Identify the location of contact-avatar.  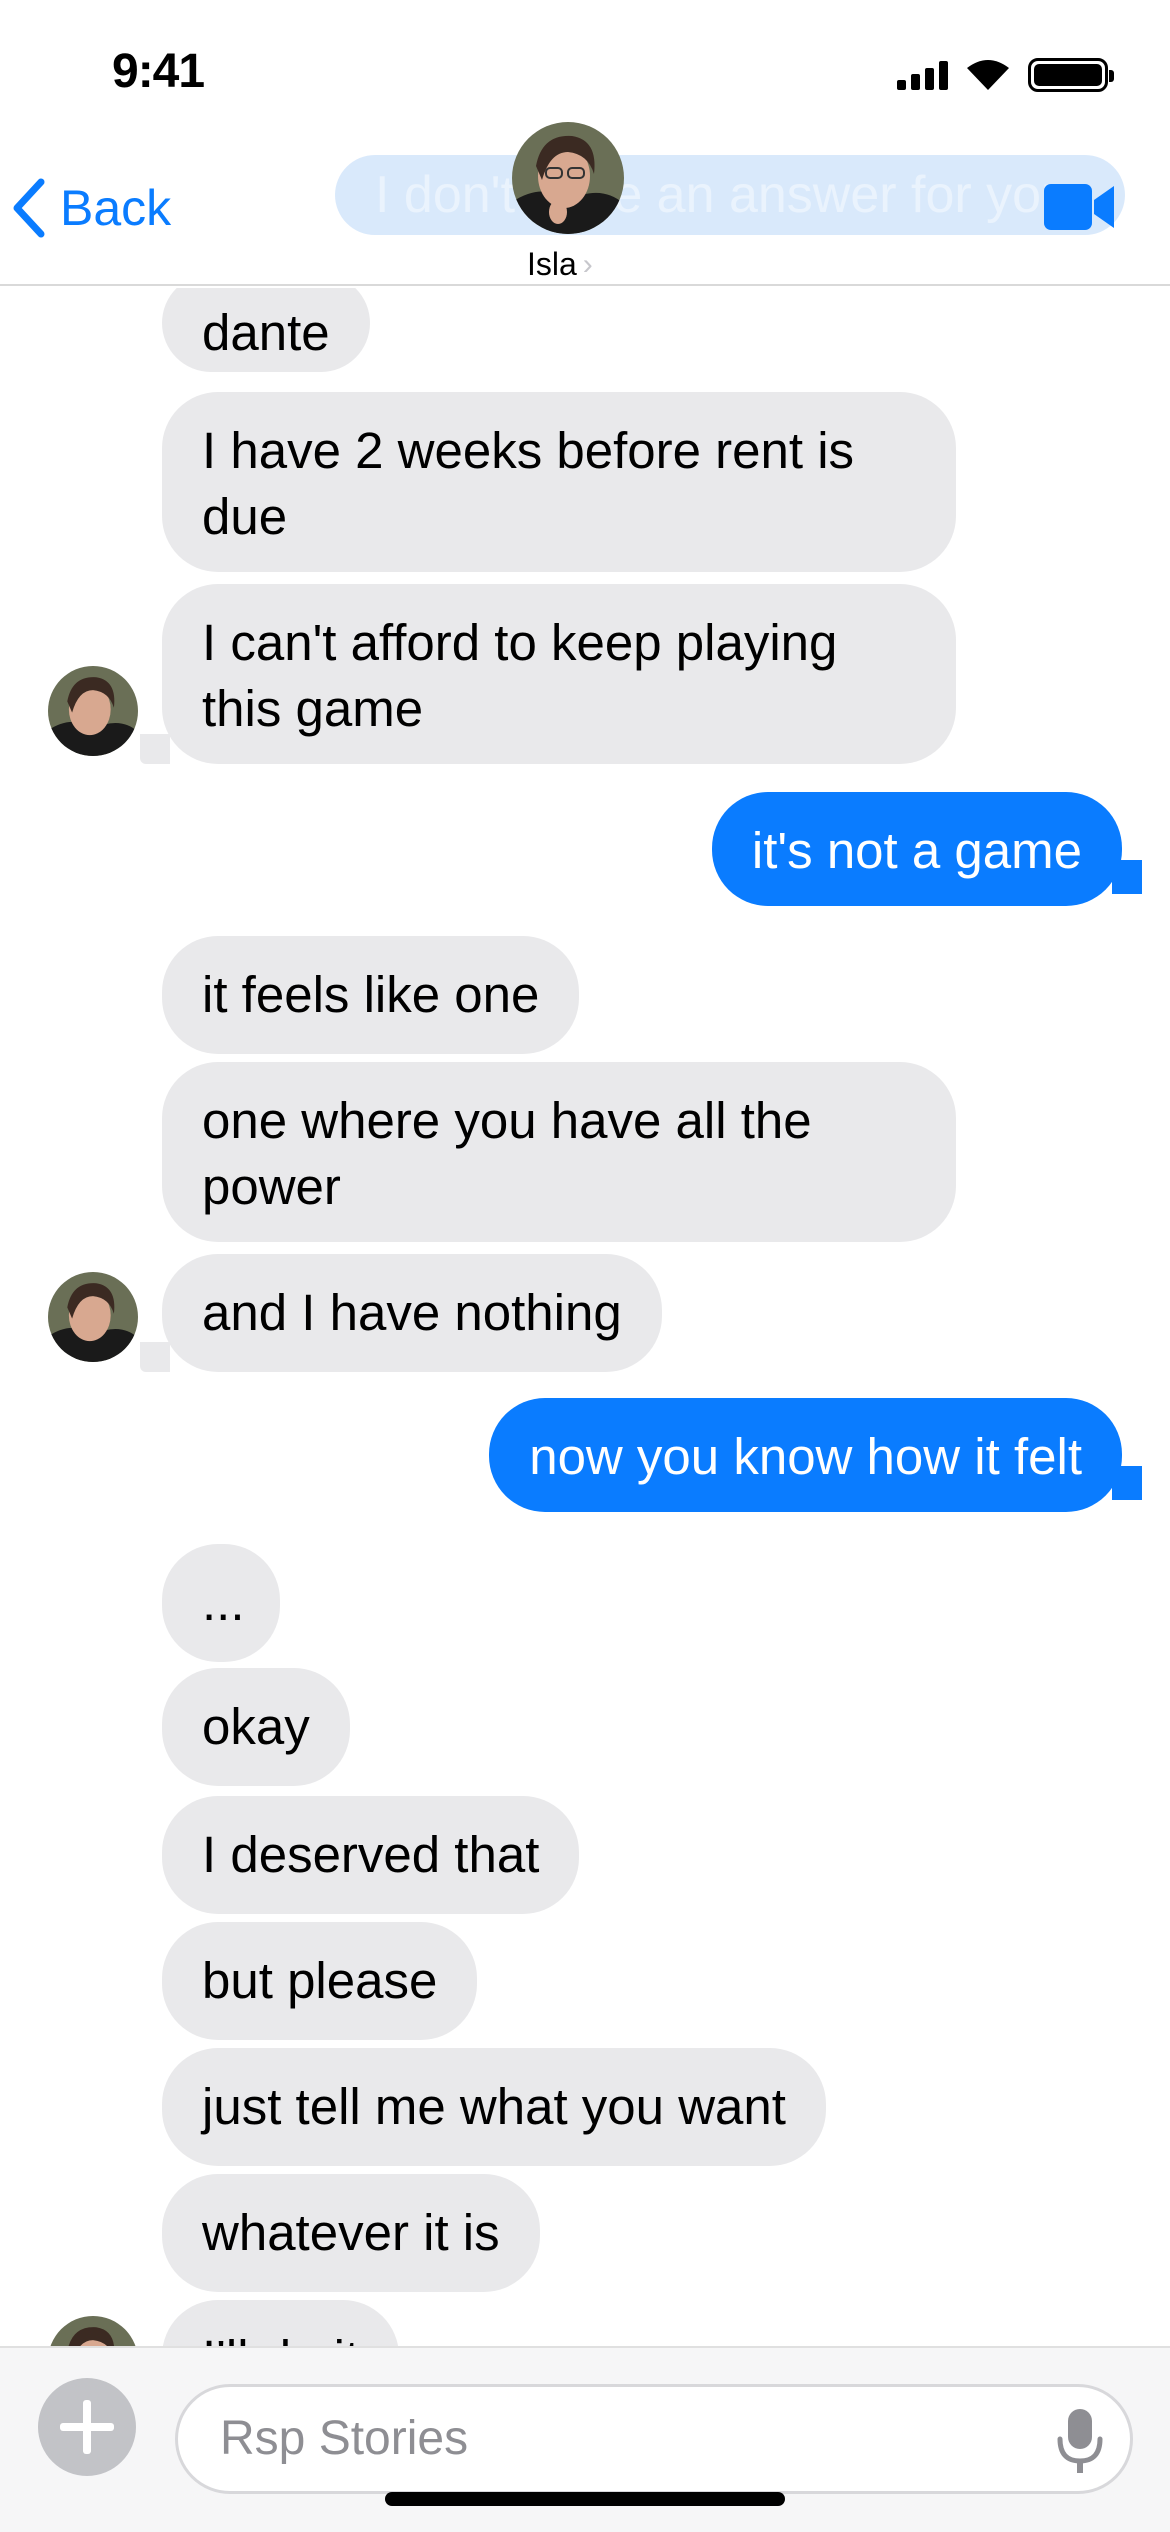
(568, 178).